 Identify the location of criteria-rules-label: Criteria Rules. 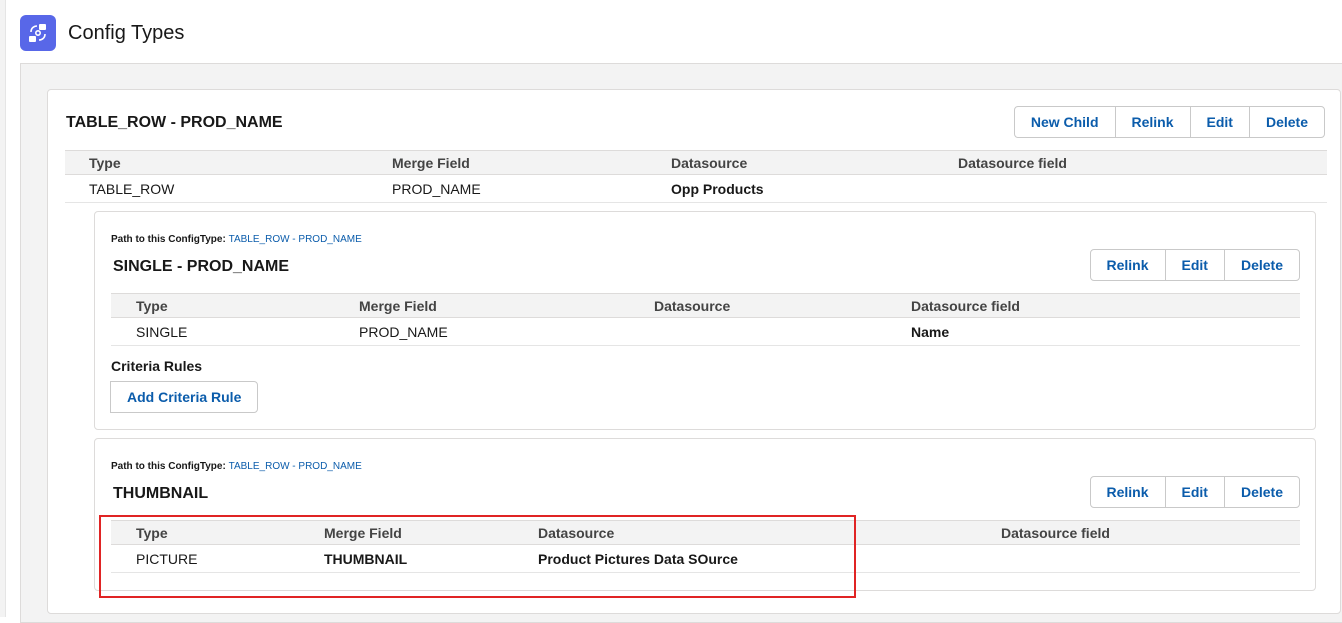
(157, 366).